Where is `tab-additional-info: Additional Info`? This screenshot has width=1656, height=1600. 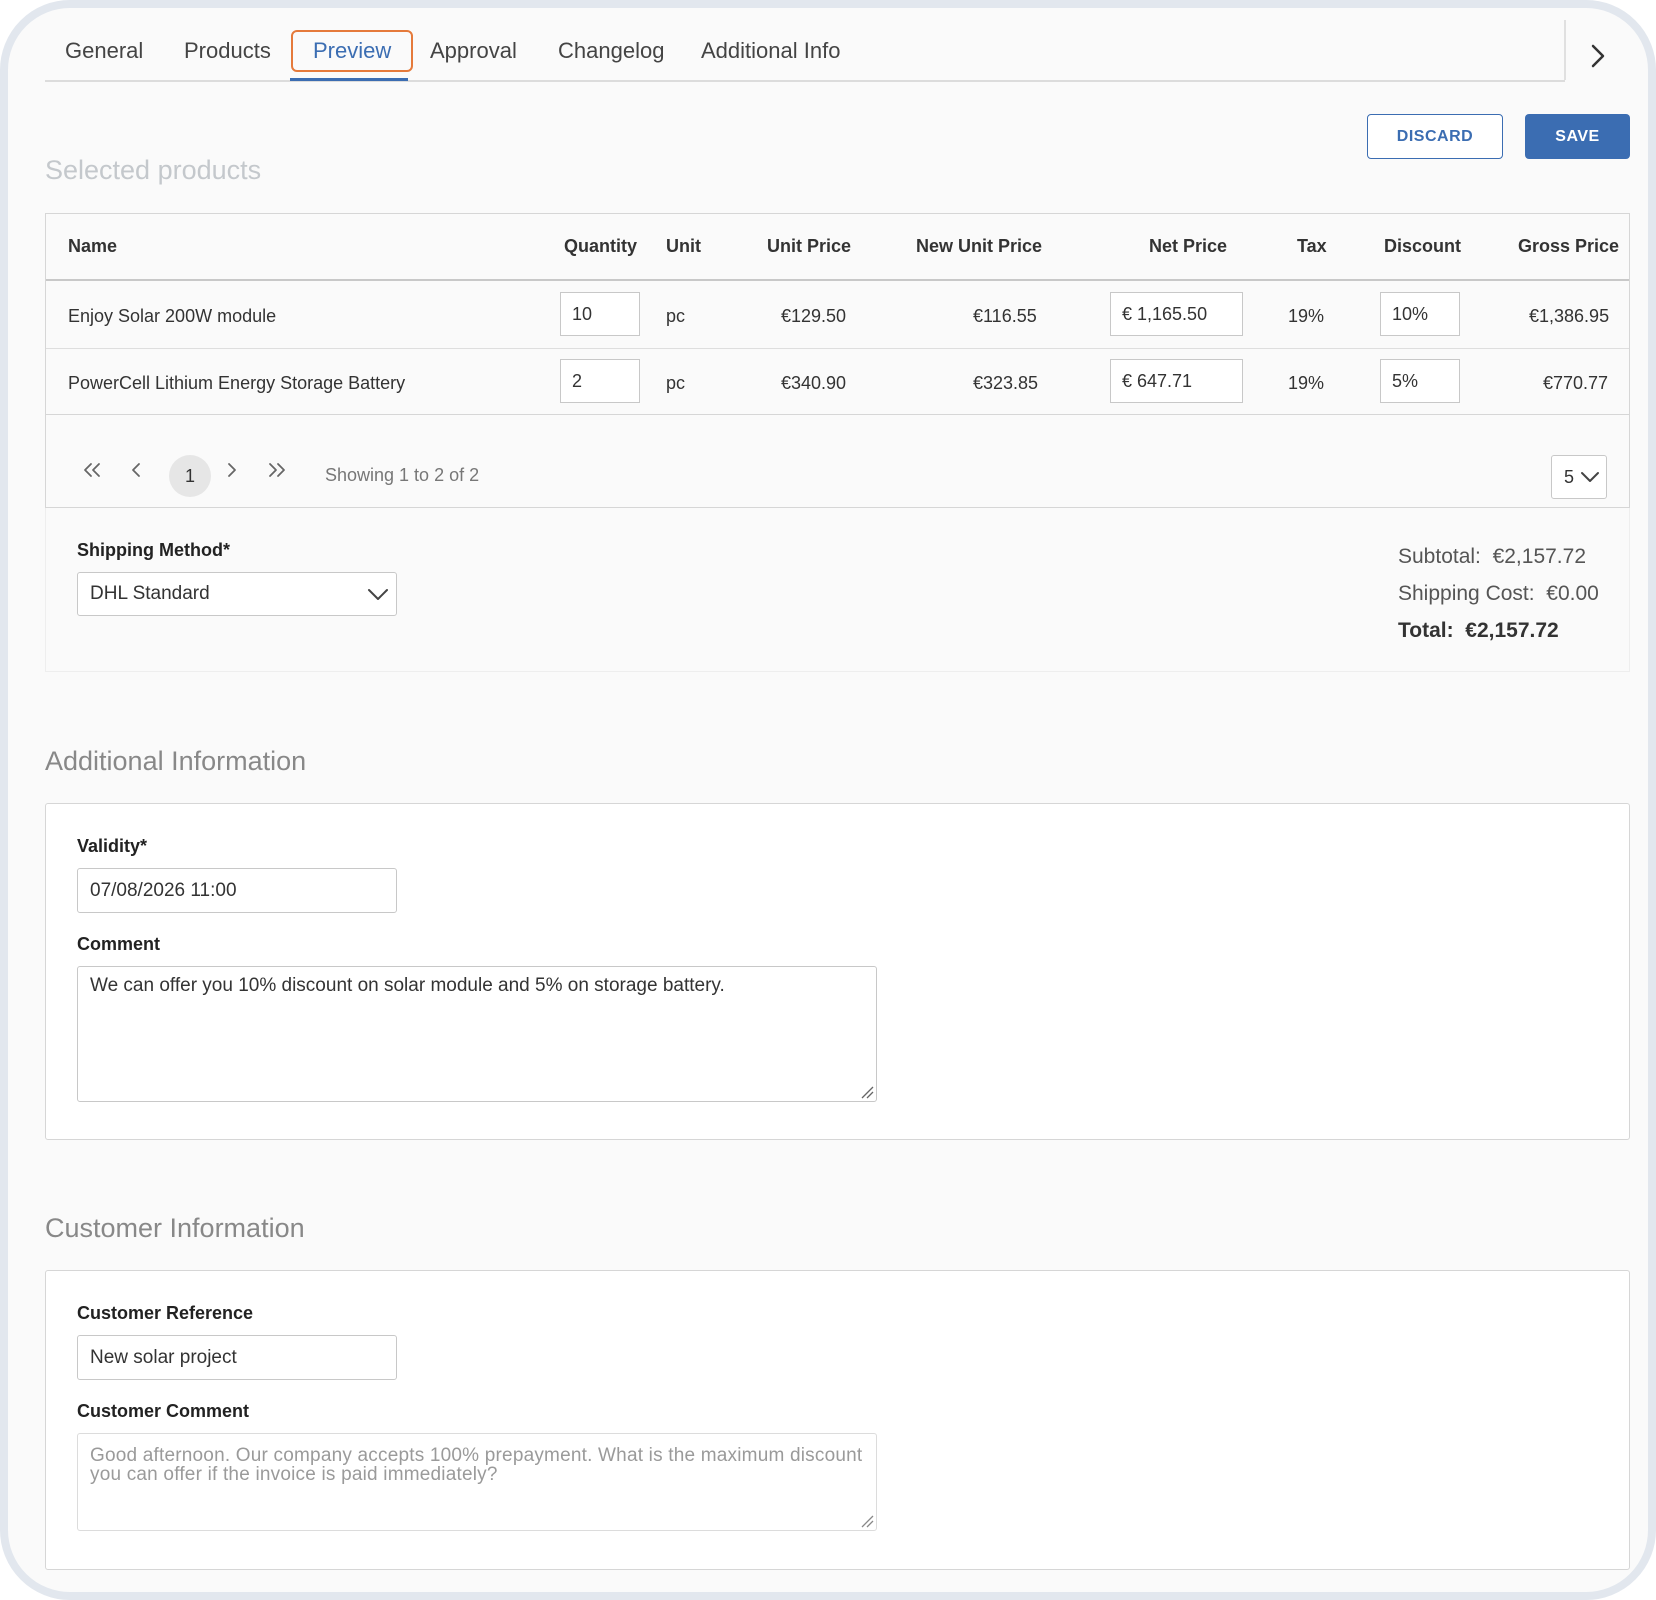 tab-additional-info: Additional Info is located at coordinates (770, 51).